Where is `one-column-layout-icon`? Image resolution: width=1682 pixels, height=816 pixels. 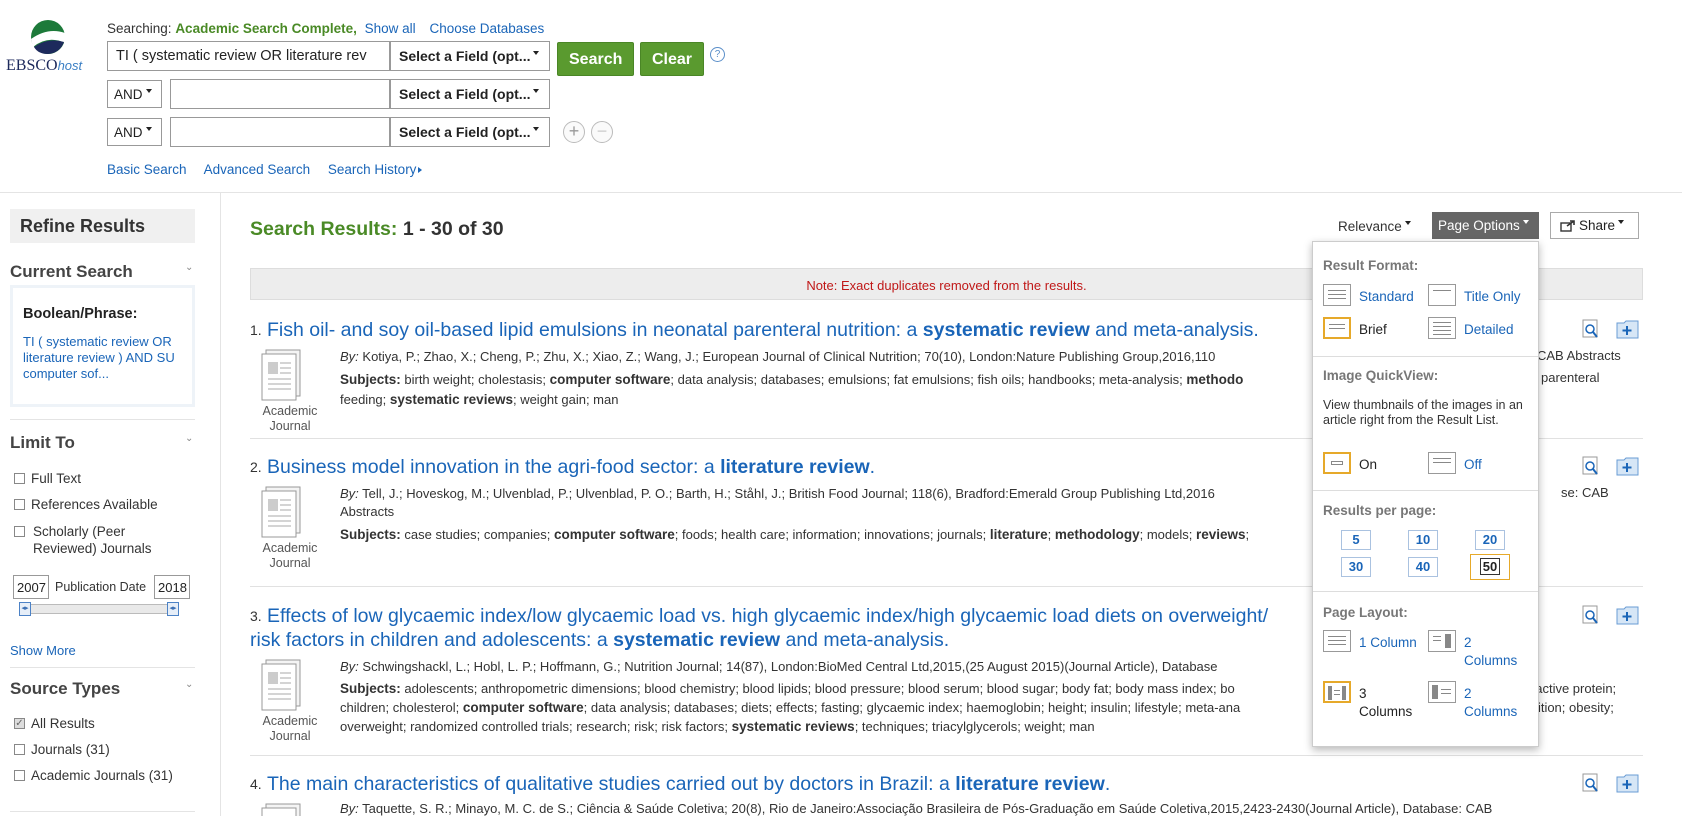
one-column-layout-icon is located at coordinates (1337, 641).